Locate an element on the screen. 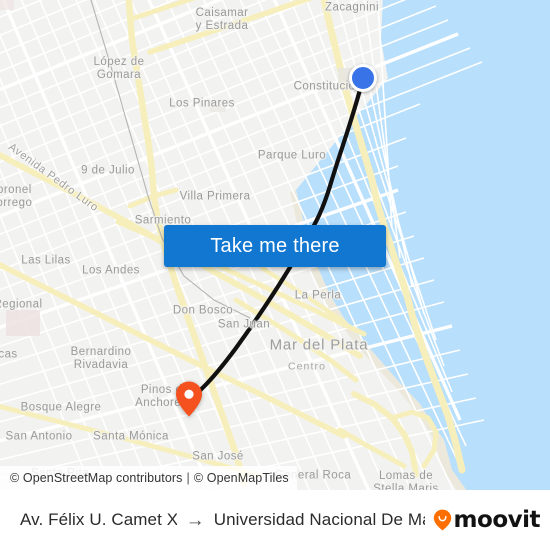 This screenshot has height=550, width=550. moovit-logo: moovit is located at coordinates (483, 519).